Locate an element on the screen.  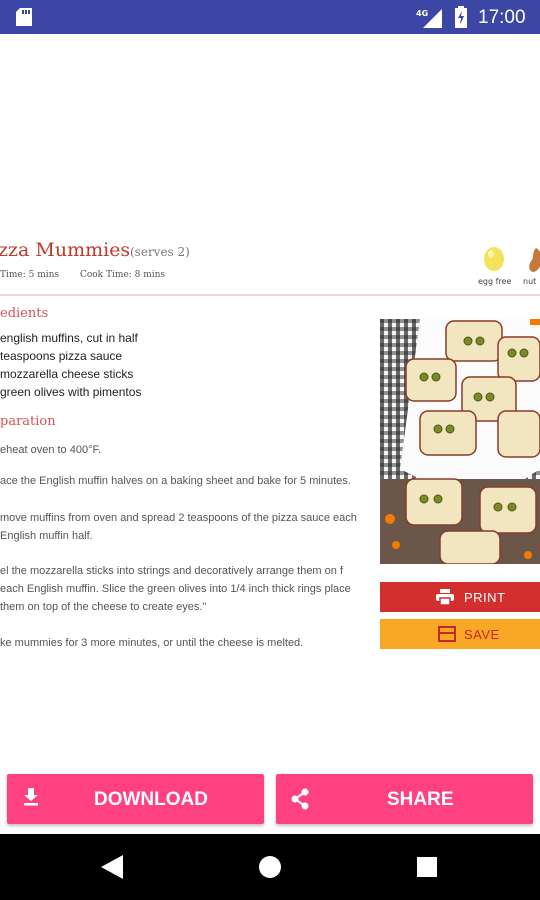
download-icon is located at coordinates (31, 797).